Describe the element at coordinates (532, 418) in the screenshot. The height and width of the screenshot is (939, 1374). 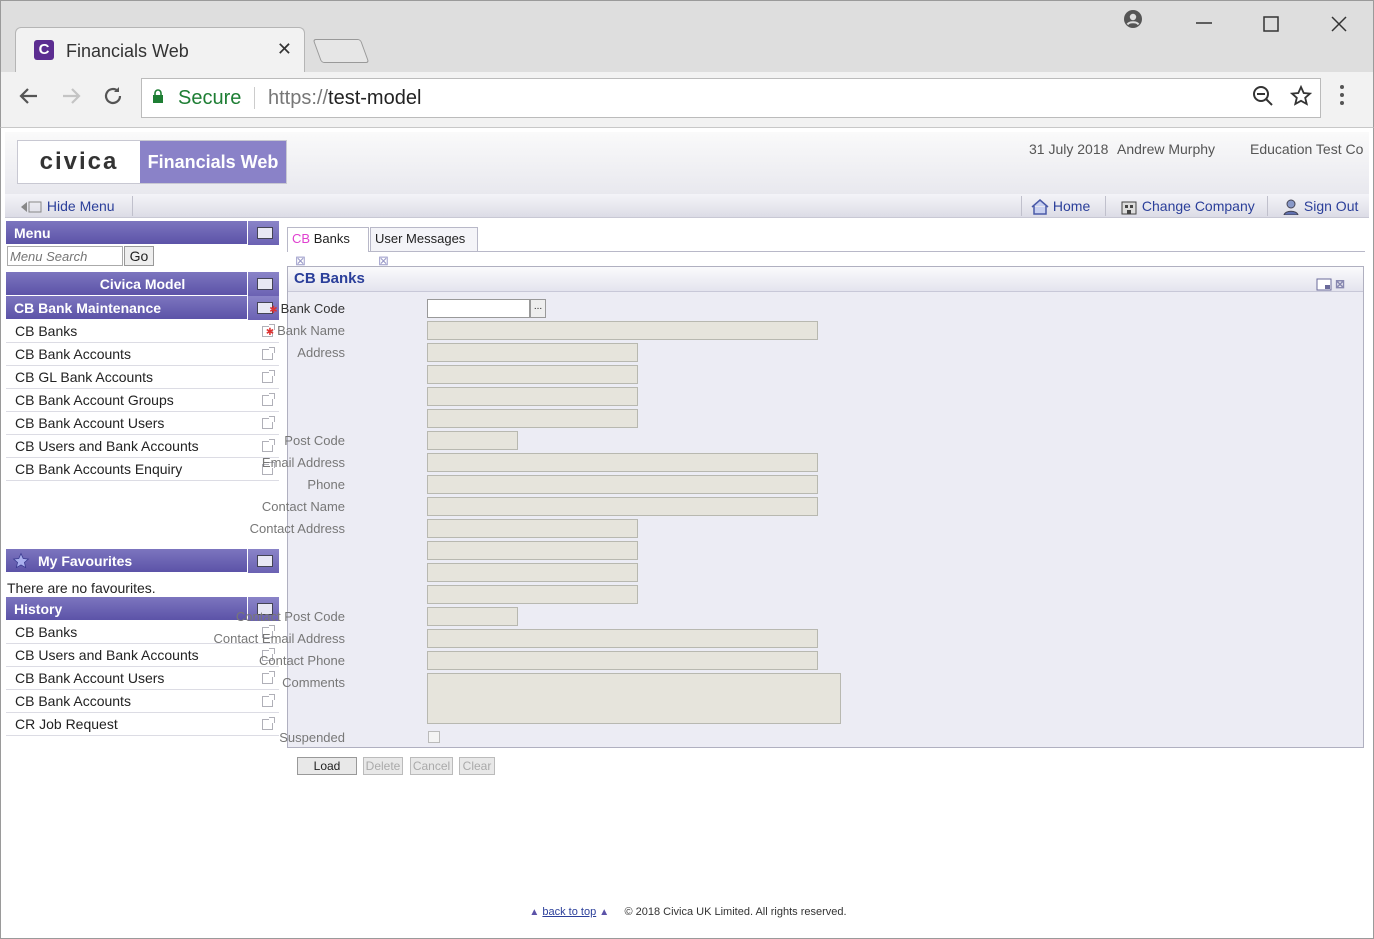
I see `address-line-4-input` at that location.